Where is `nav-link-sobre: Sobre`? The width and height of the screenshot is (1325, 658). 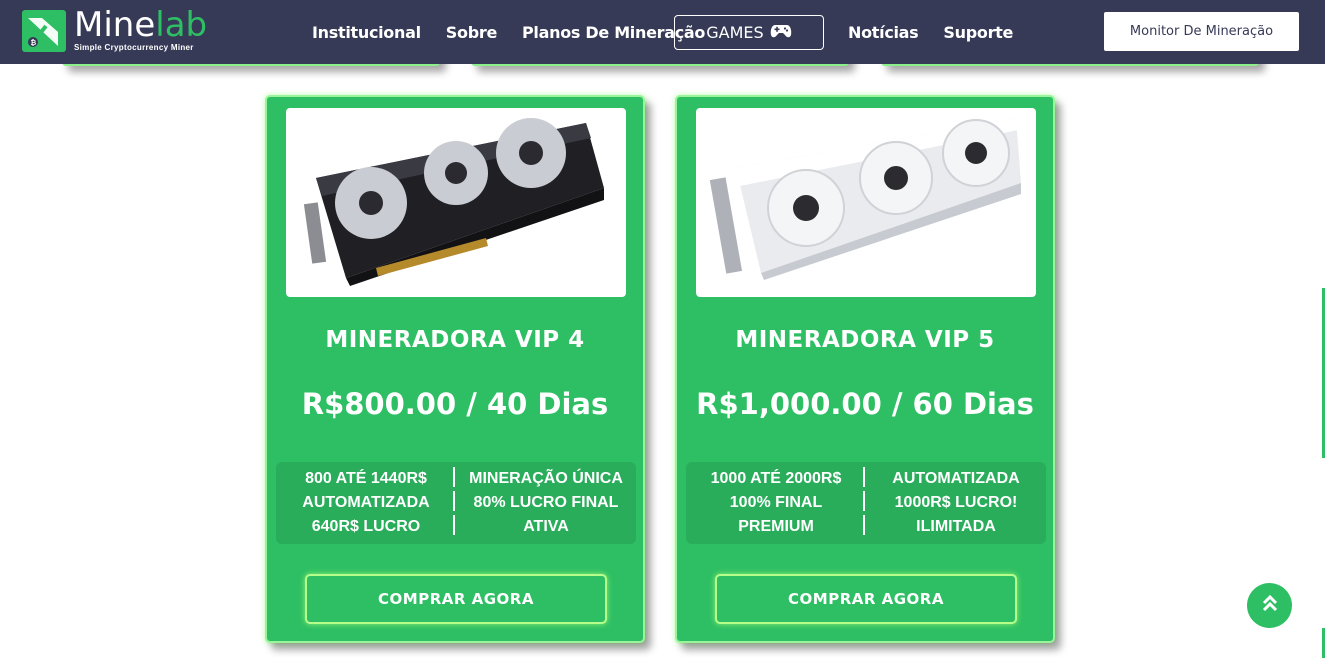 nav-link-sobre: Sobre is located at coordinates (472, 32).